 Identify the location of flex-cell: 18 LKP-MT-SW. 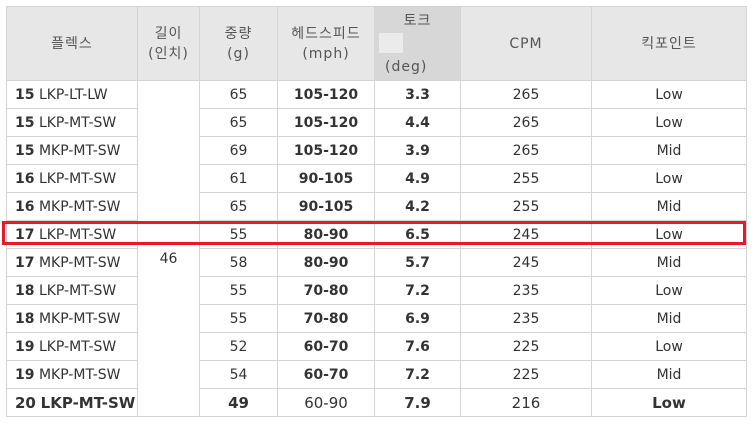
(72, 290).